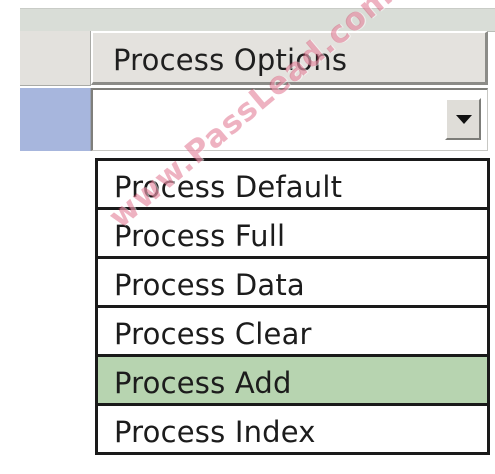 The image size is (495, 474). I want to click on option-label: Process Default, so click(228, 187).